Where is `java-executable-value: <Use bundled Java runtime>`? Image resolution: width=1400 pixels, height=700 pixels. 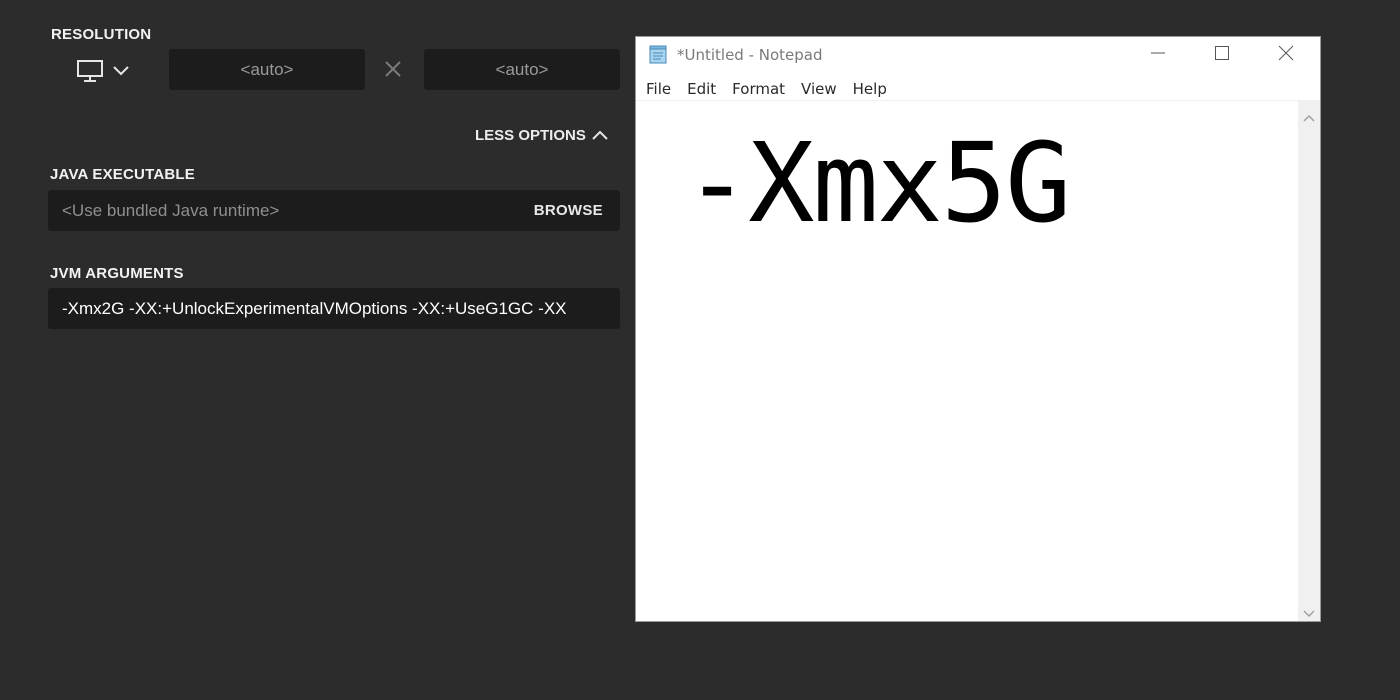
java-executable-value: <Use bundled Java runtime> is located at coordinates (293, 211).